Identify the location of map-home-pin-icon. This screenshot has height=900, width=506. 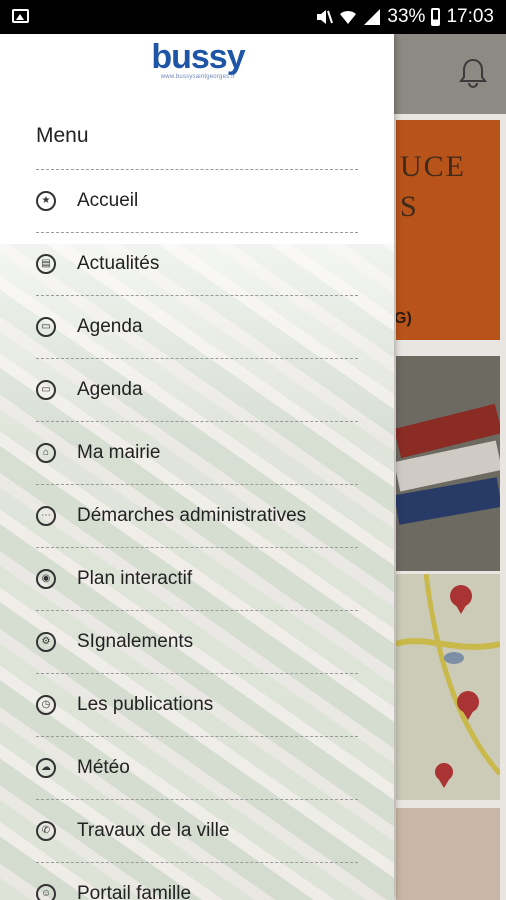
(461, 599).